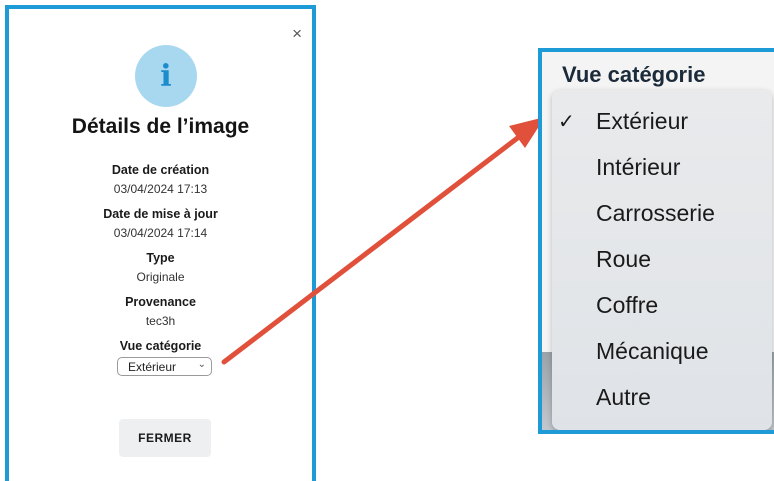  I want to click on info-glyph: i, so click(166, 76).